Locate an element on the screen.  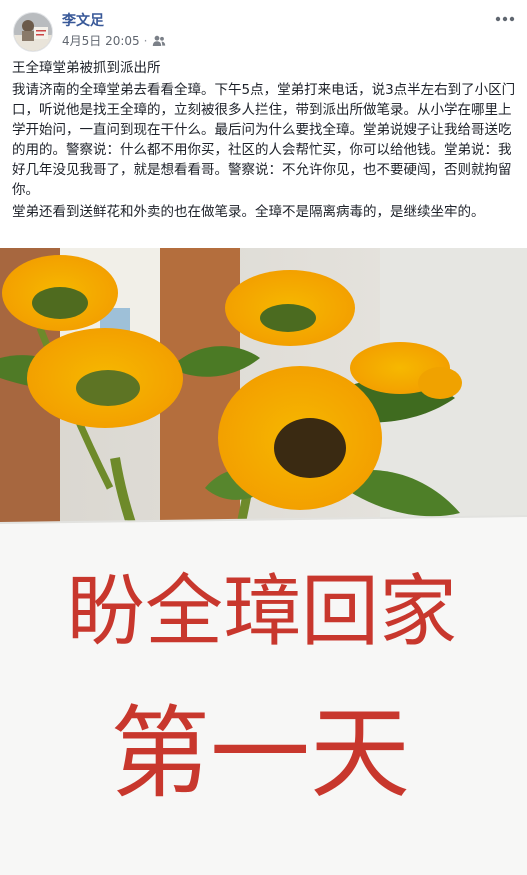
more-horizontal-icon is located at coordinates (505, 19).